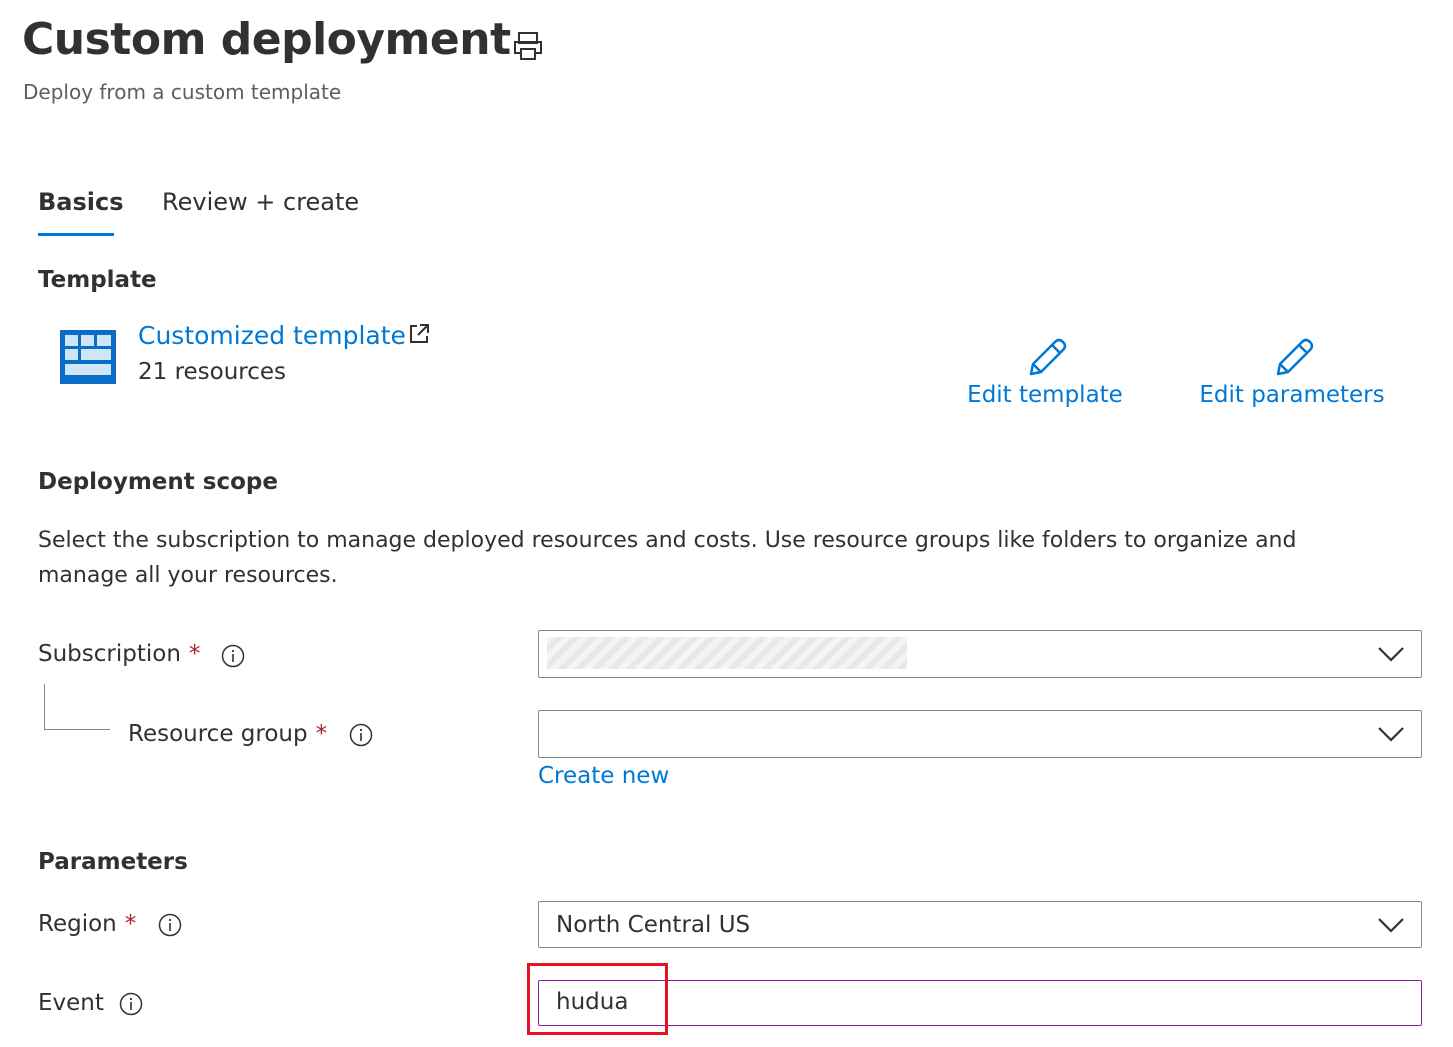 This screenshot has width=1453, height=1047. I want to click on region-label-text: Region, so click(77, 924).